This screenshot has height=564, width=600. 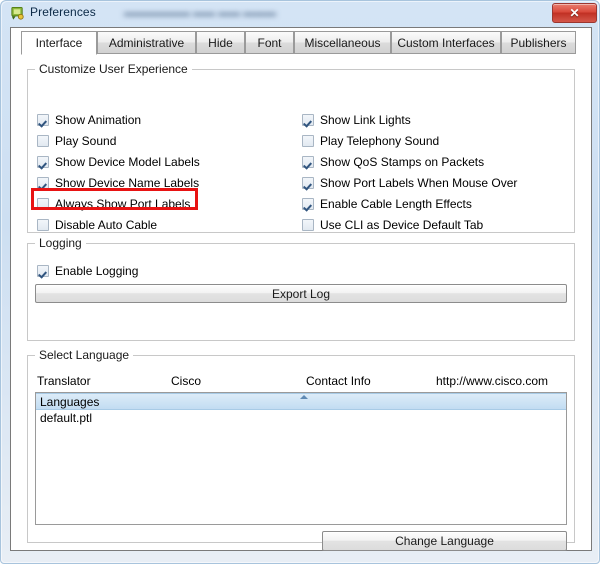 I want to click on checkbox-label-show-device-model-labels: Show Device Model Labels, so click(x=127, y=161).